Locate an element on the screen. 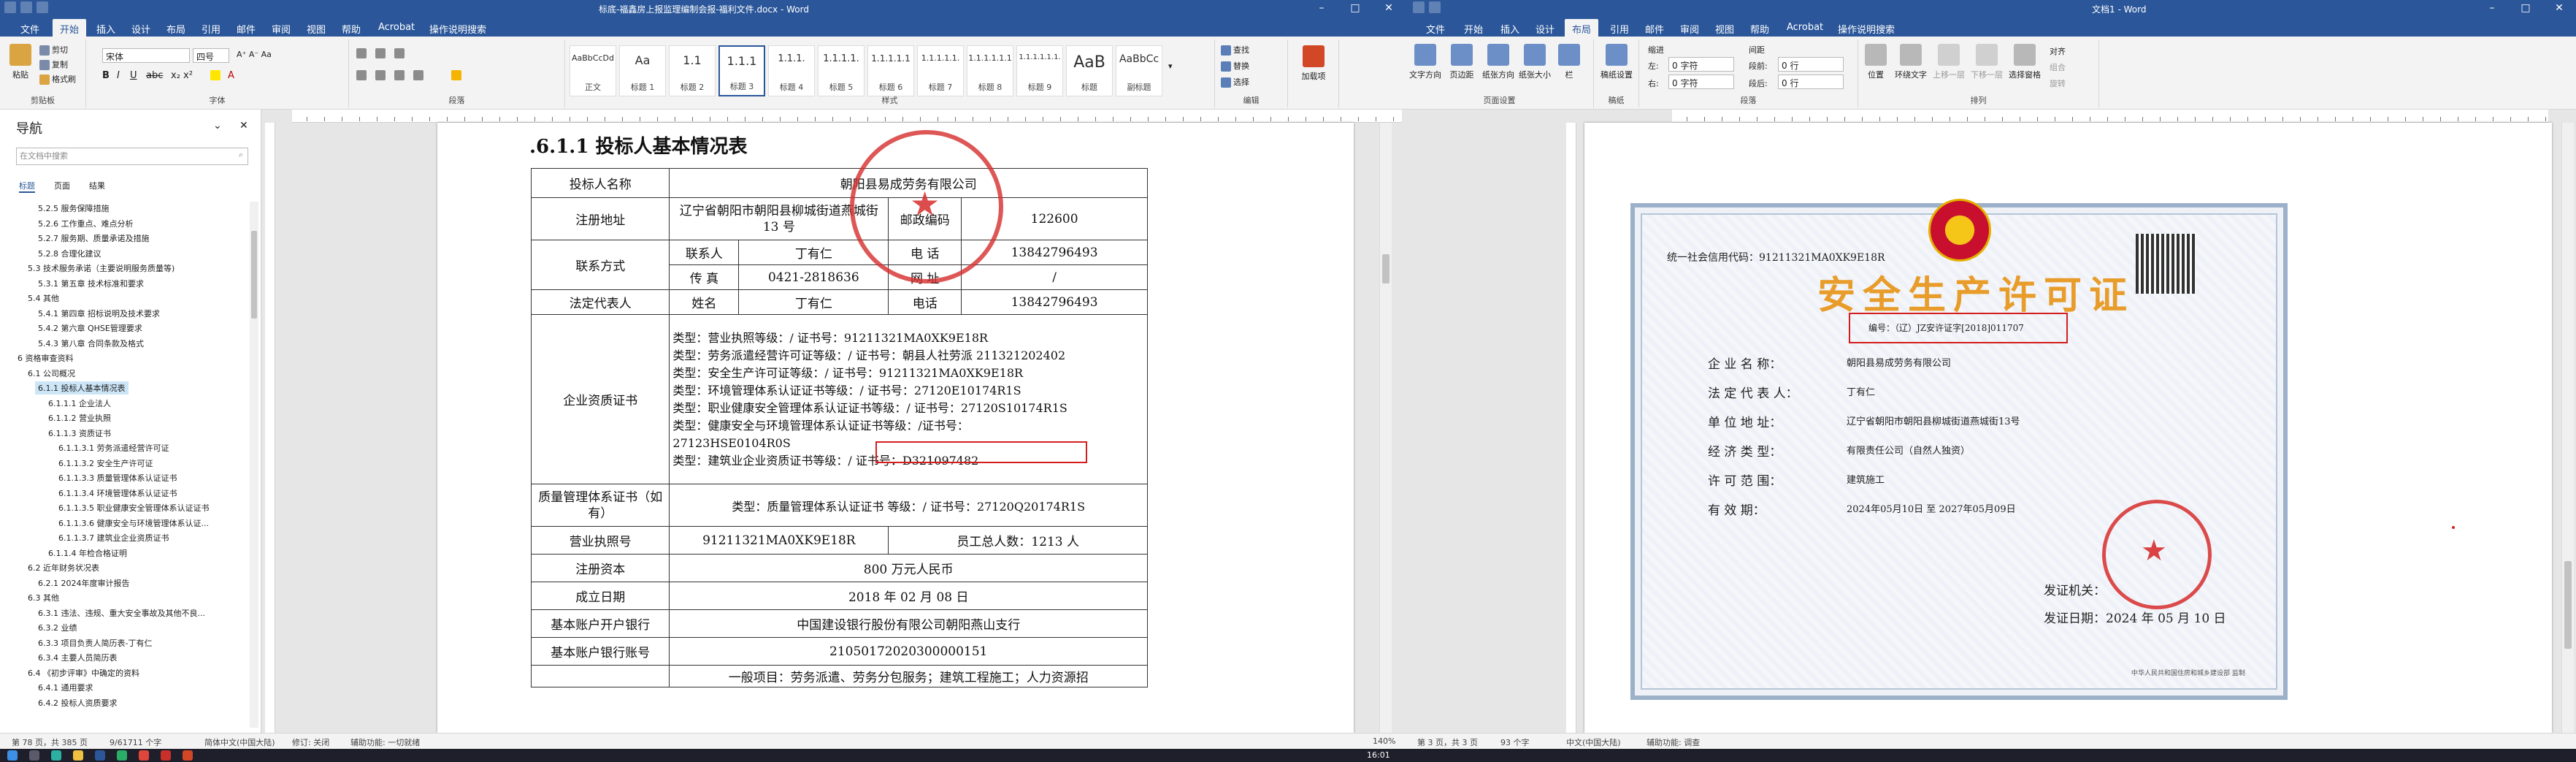 This screenshot has height=762, width=2576. format-painter-button: 格式刷 is located at coordinates (57, 79).